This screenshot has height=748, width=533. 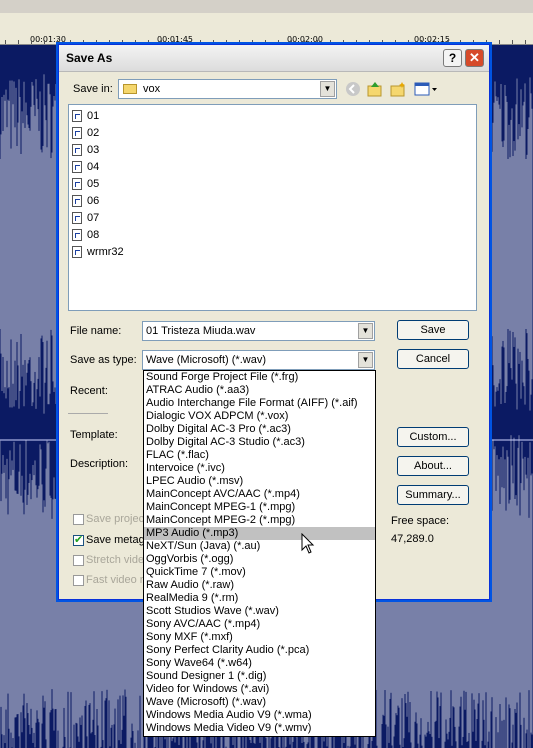 I want to click on file-list-item: 02, so click(x=85, y=133).